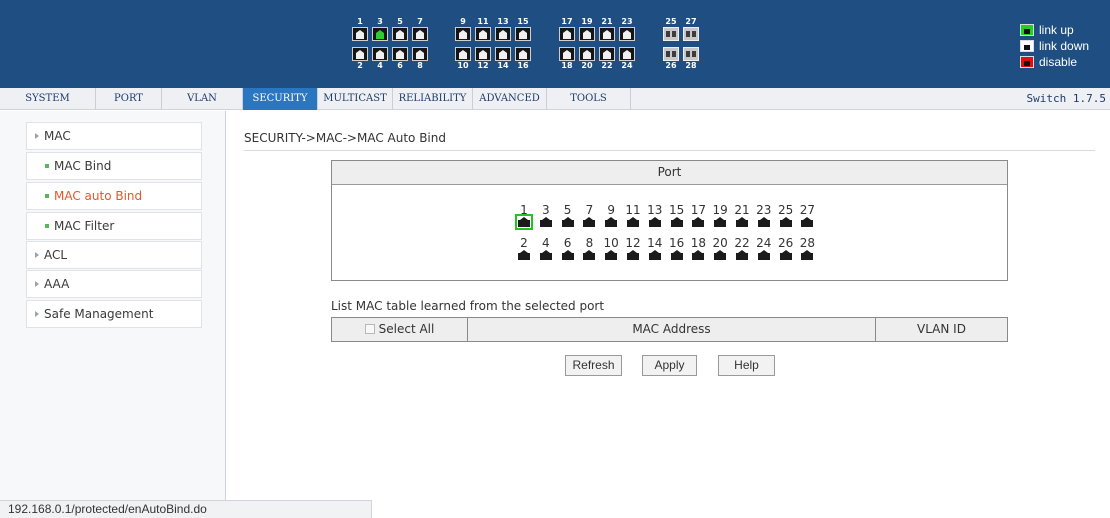 The height and width of the screenshot is (518, 1110). What do you see at coordinates (546, 215) in the screenshot?
I see `port-select-3: 3` at bounding box center [546, 215].